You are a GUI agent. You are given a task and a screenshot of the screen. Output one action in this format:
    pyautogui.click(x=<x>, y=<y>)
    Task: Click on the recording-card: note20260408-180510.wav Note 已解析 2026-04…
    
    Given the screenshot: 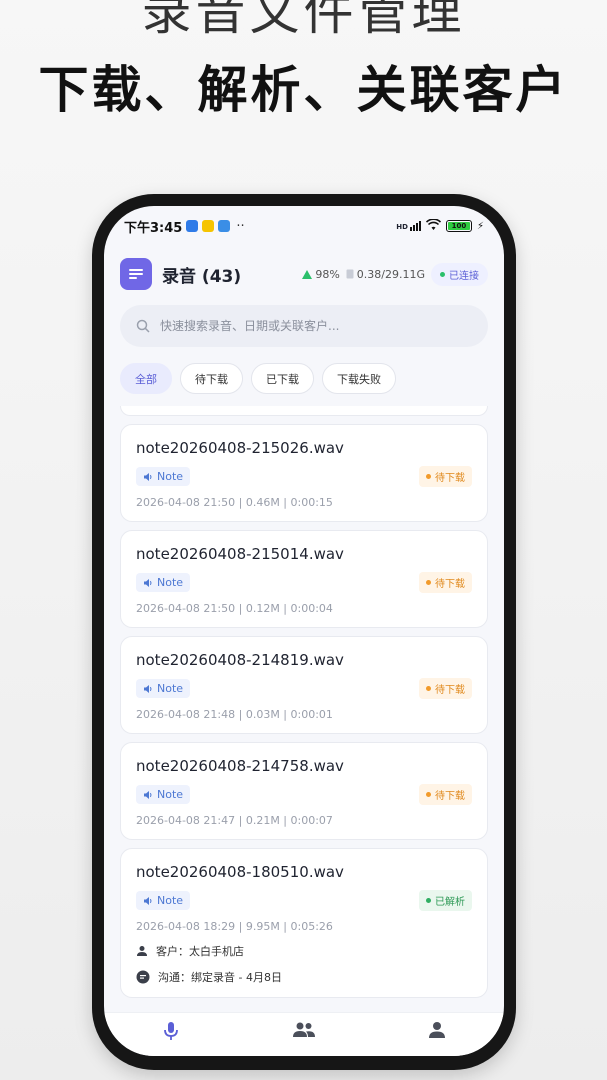 What is the action you would take?
    pyautogui.click(x=304, y=923)
    